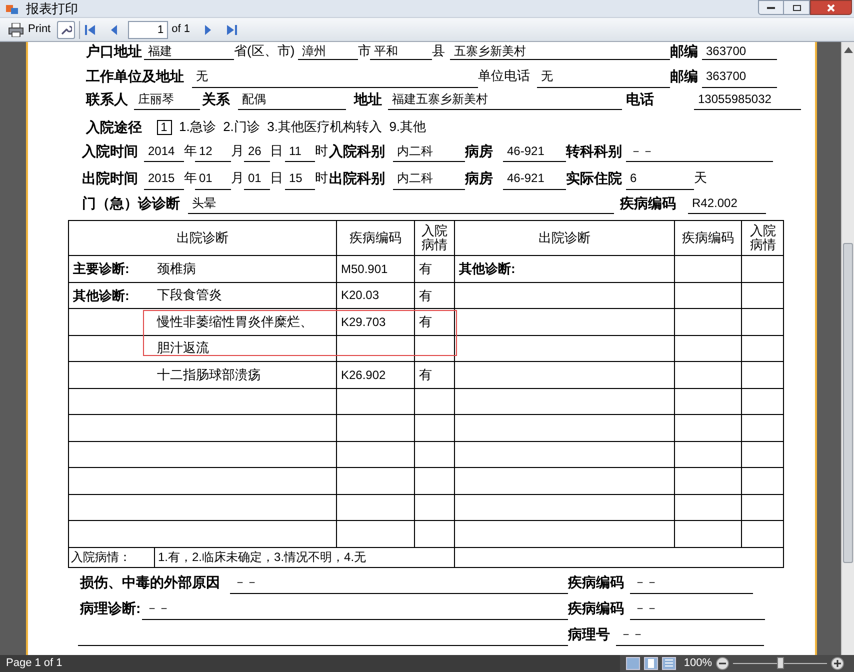  What do you see at coordinates (292, 99) in the screenshot?
I see `field-value: 配偶` at bounding box center [292, 99].